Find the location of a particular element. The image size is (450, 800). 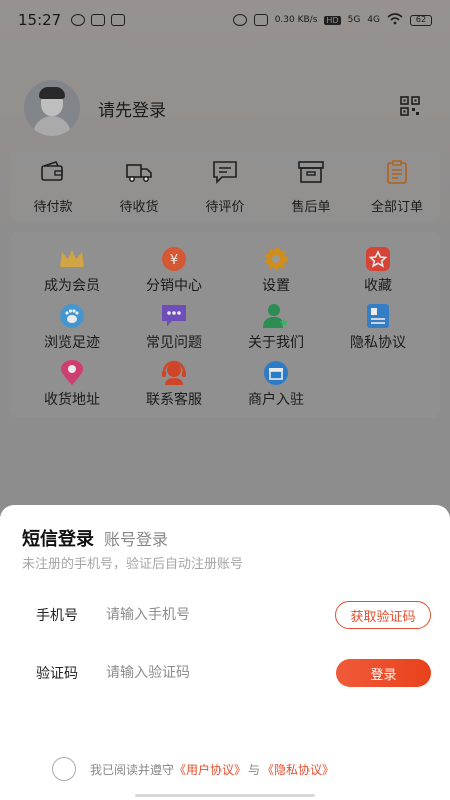

get-code-button: 获取验证码 is located at coordinates (383, 615).